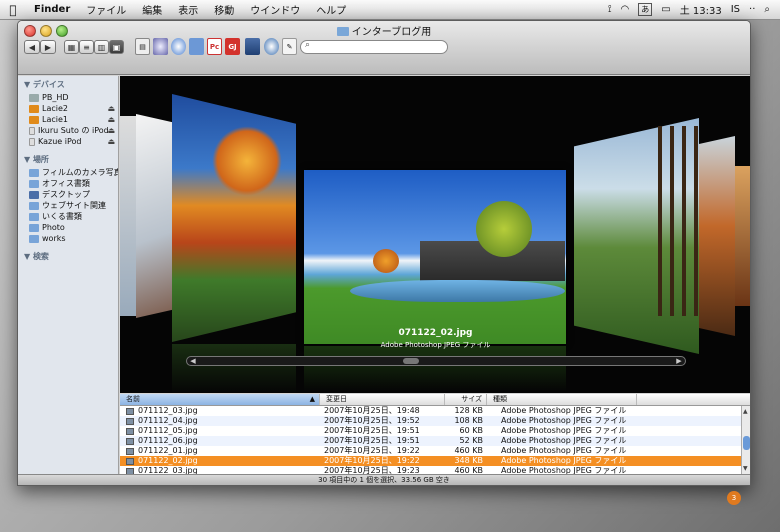 This screenshot has width=780, height=532. What do you see at coordinates (289, 46) in the screenshot?
I see `script-app-icon: ✎` at bounding box center [289, 46].